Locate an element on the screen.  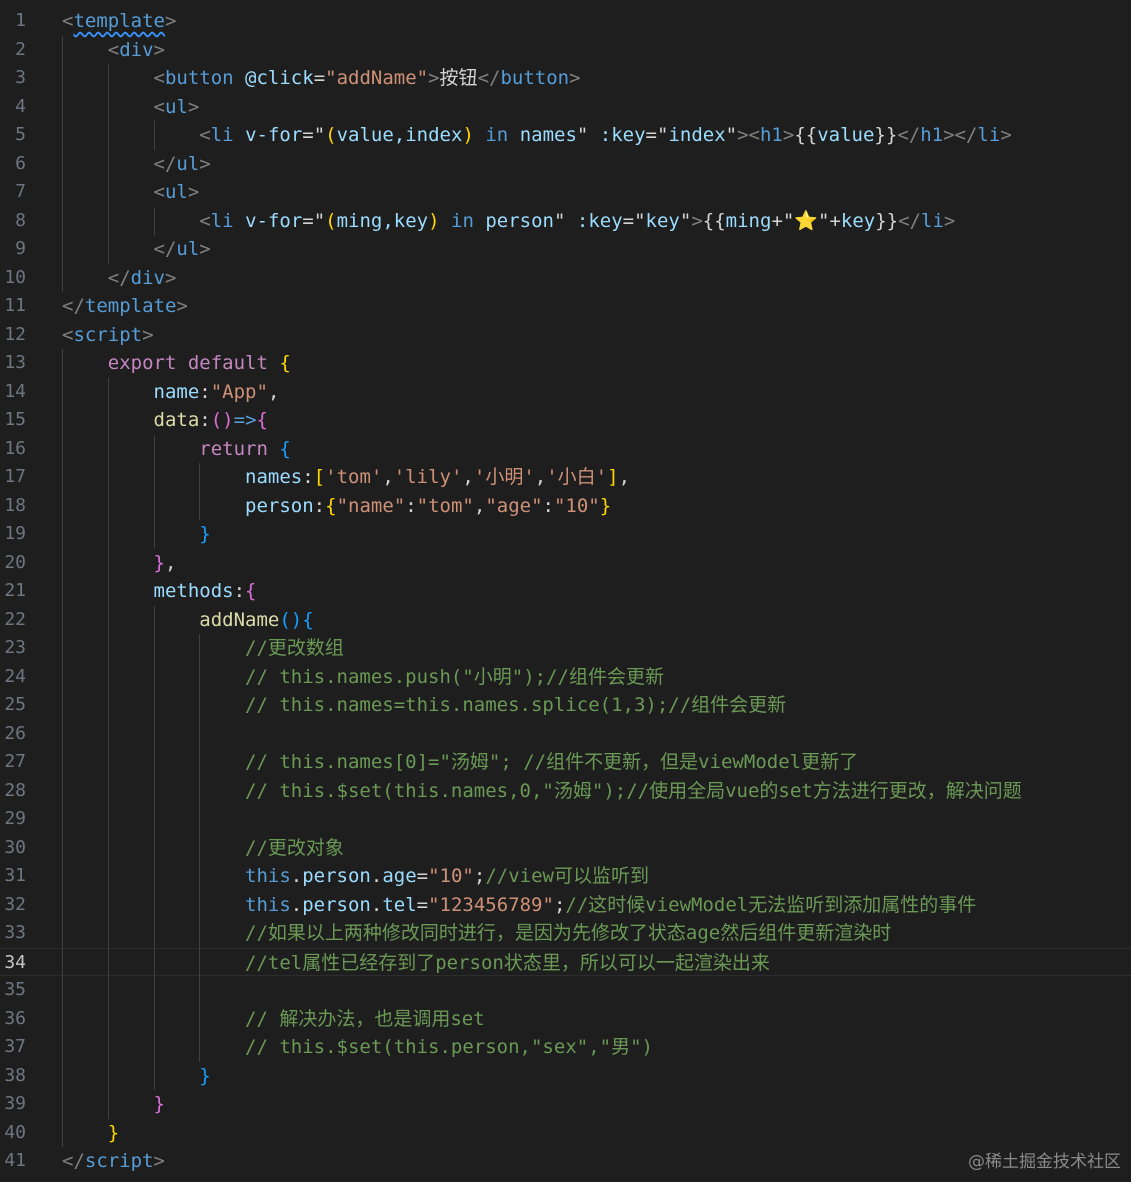
code-line: 19 } is located at coordinates (565, 534).